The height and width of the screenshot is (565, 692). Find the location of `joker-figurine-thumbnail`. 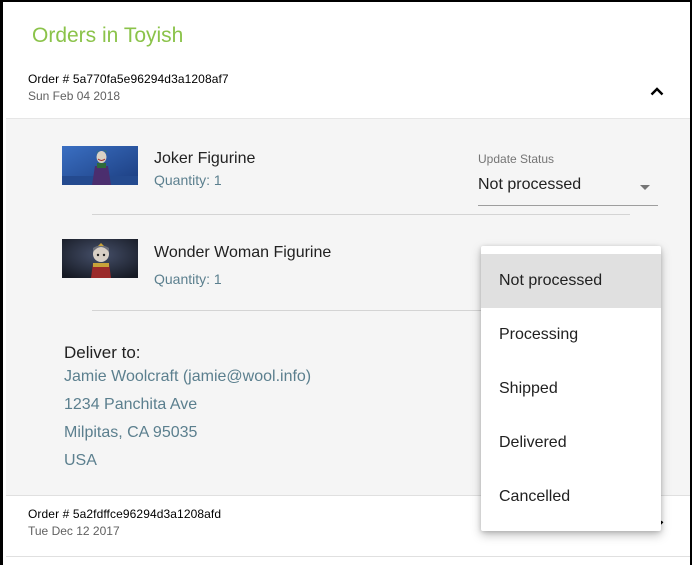

joker-figurine-thumbnail is located at coordinates (100, 165).